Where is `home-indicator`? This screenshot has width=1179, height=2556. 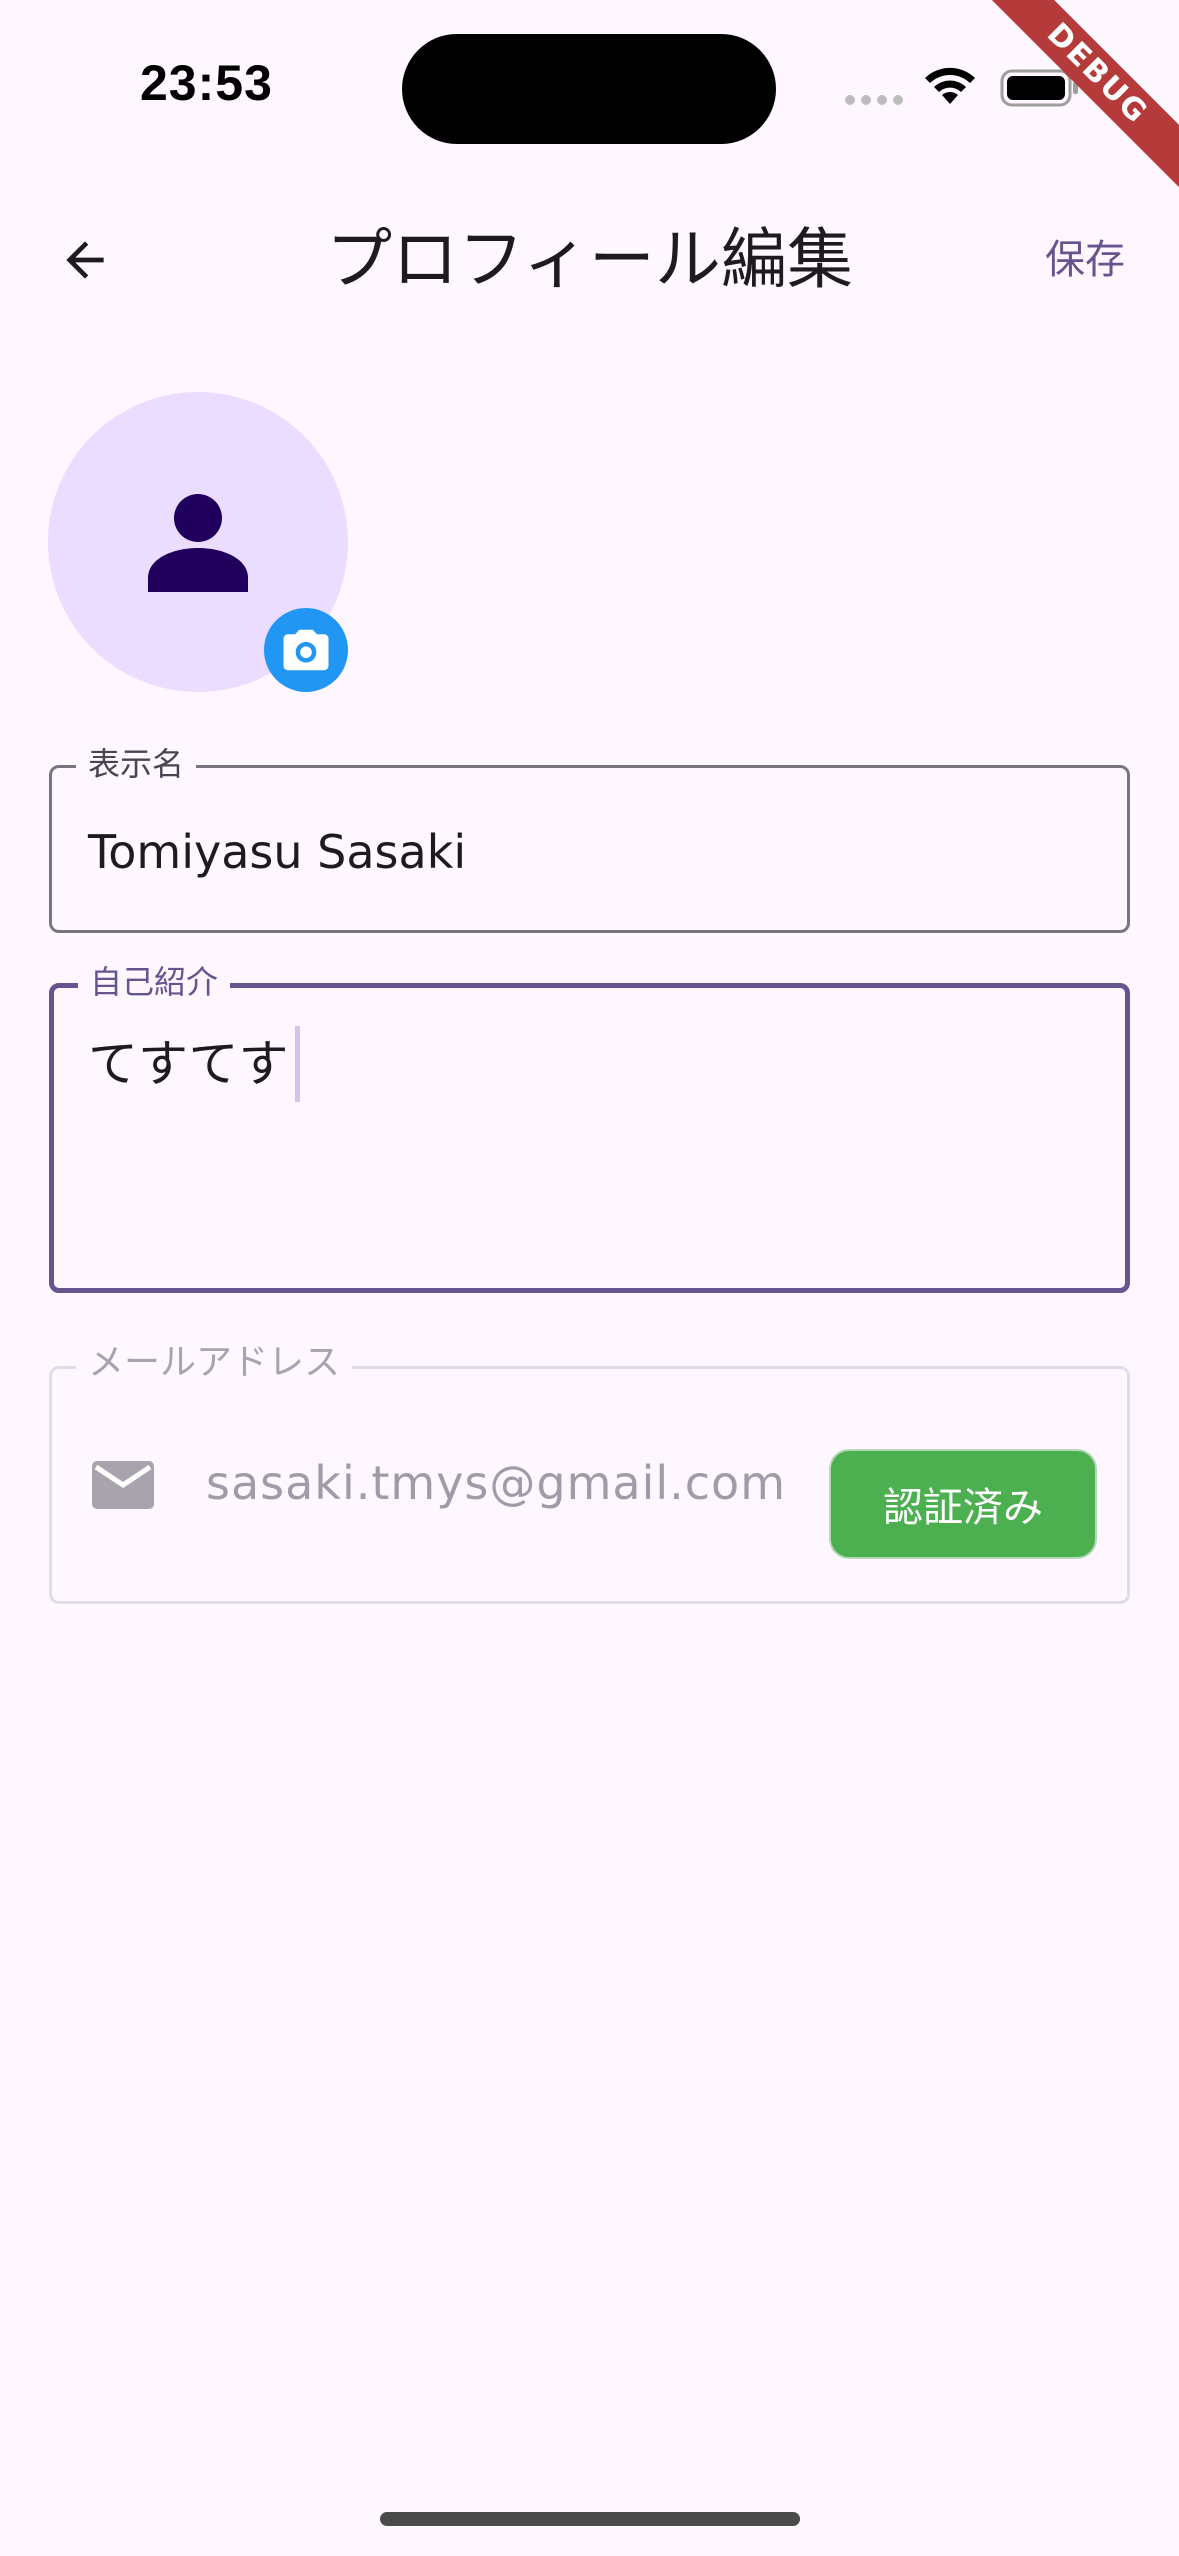 home-indicator is located at coordinates (590, 2519).